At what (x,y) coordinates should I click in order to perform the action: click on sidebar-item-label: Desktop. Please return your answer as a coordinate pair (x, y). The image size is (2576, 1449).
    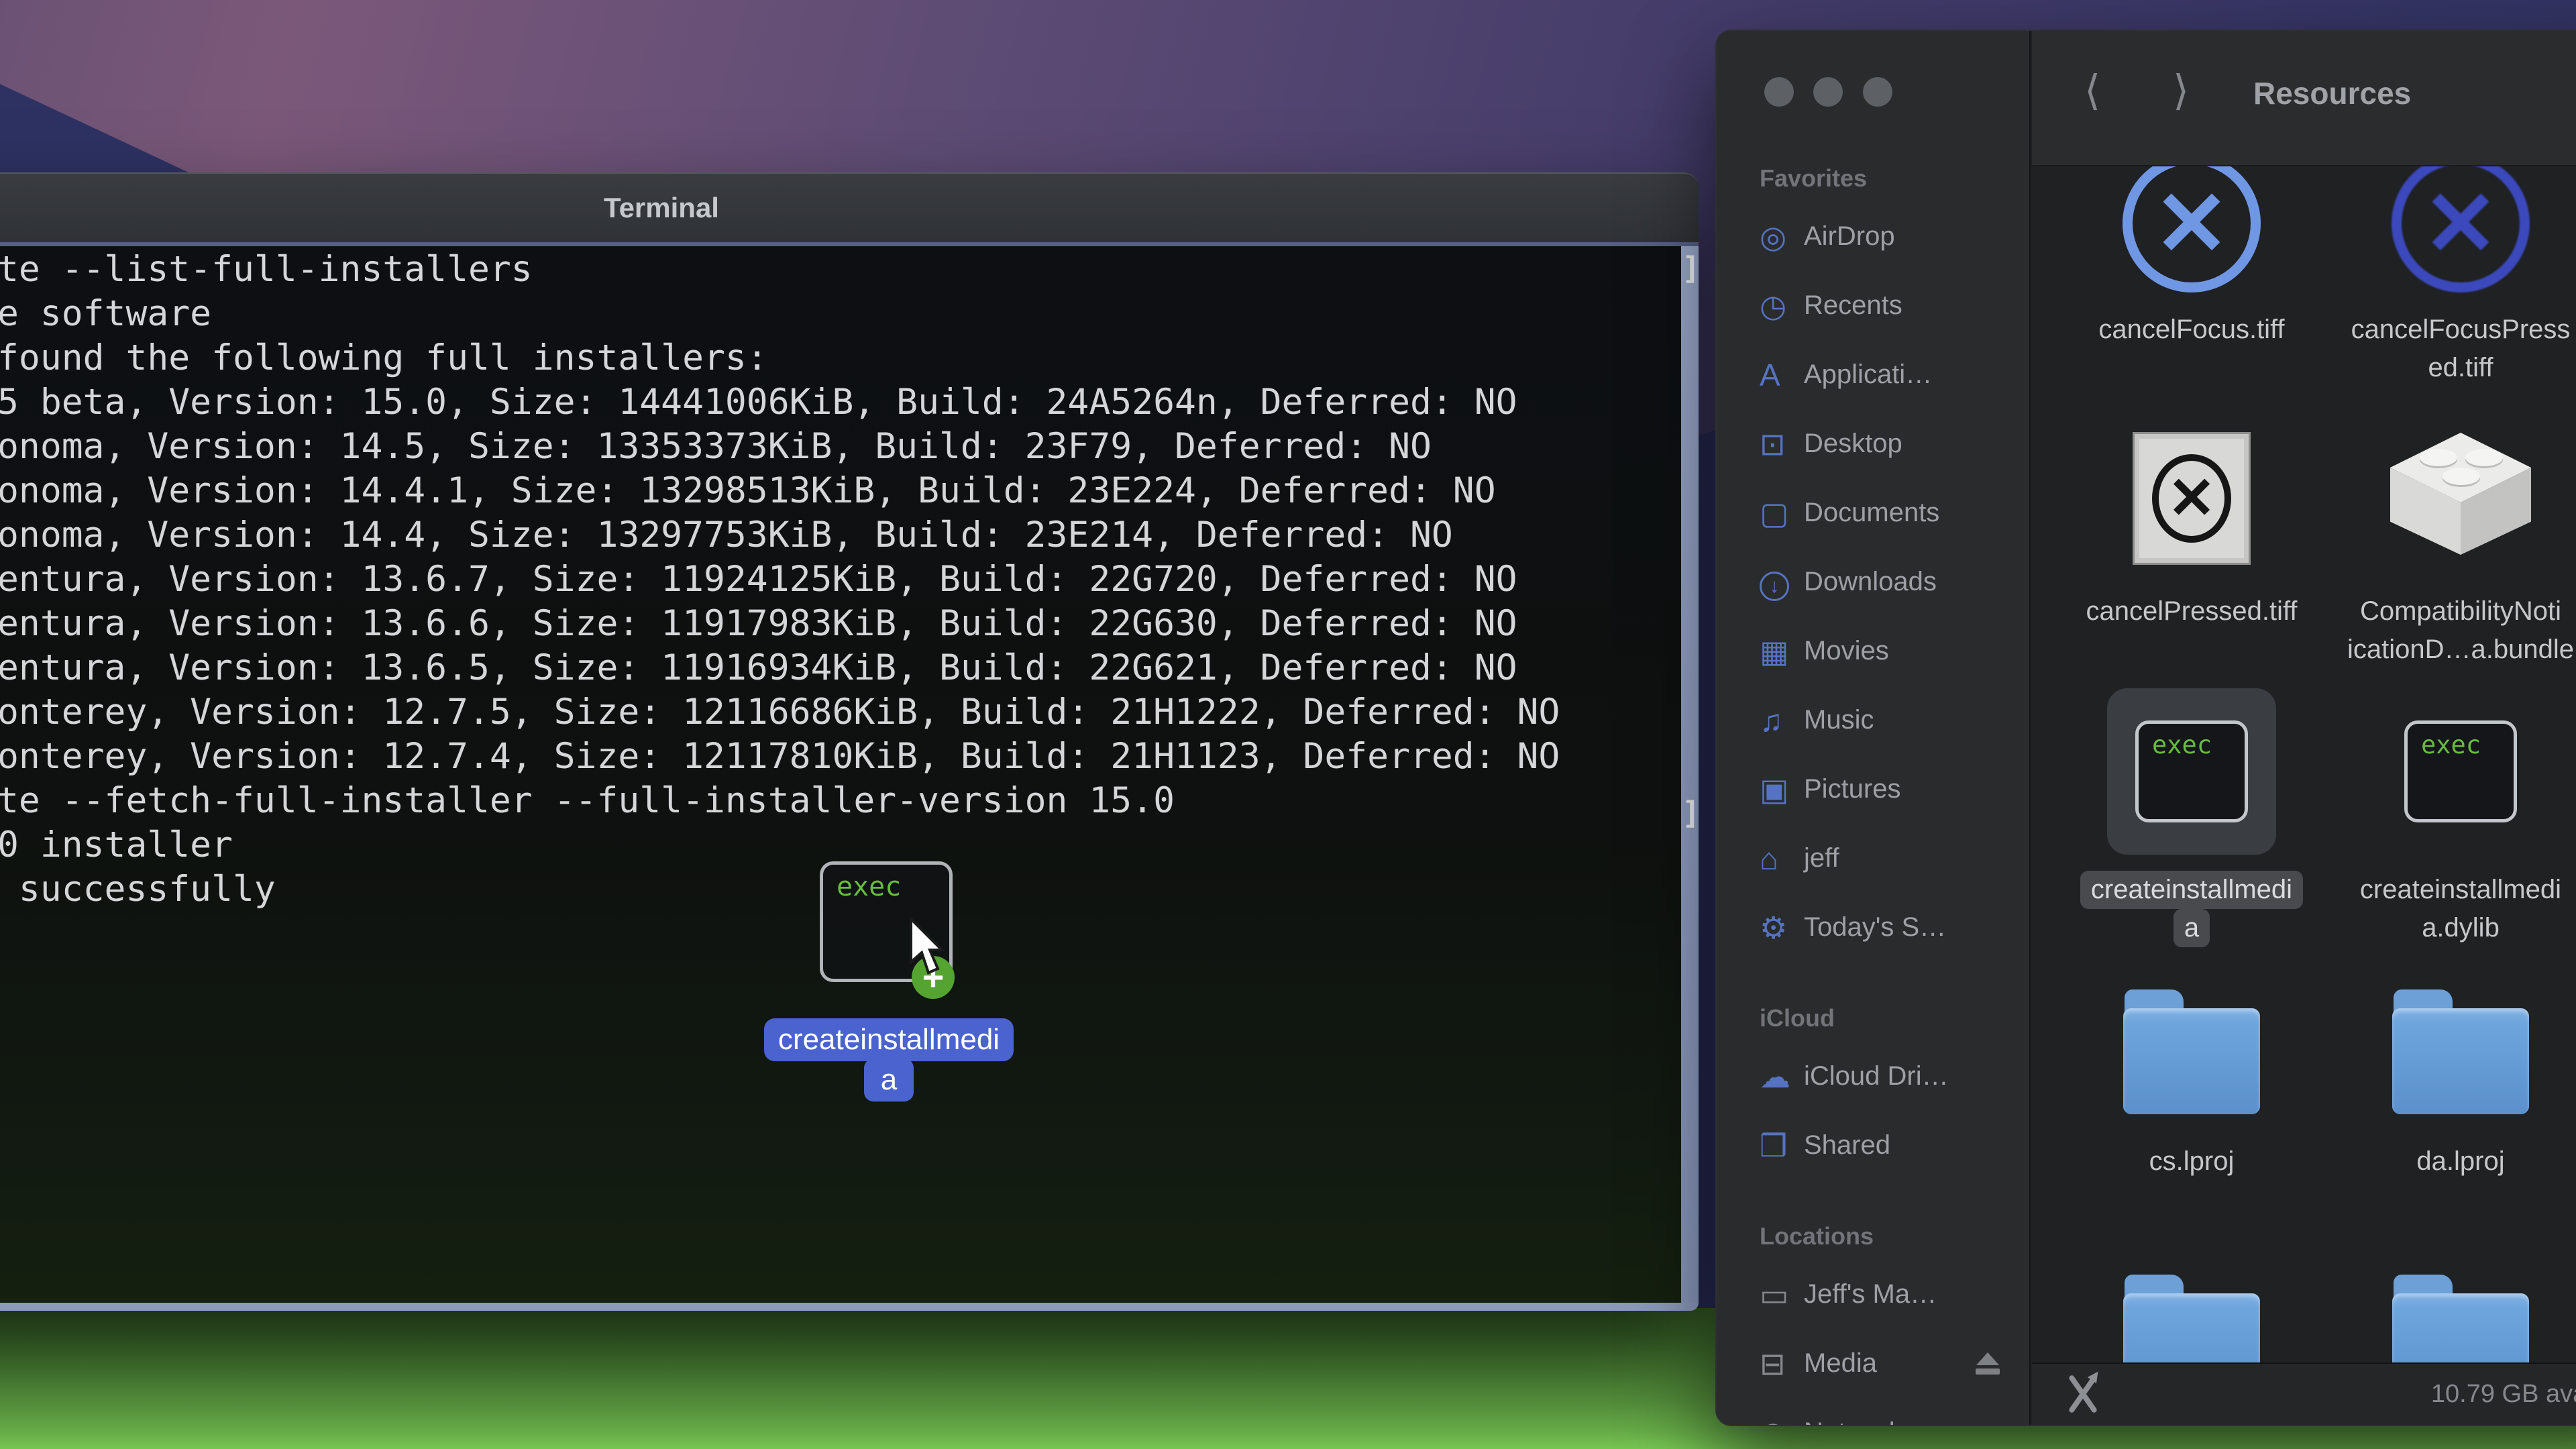
    Looking at the image, I should click on (1853, 443).